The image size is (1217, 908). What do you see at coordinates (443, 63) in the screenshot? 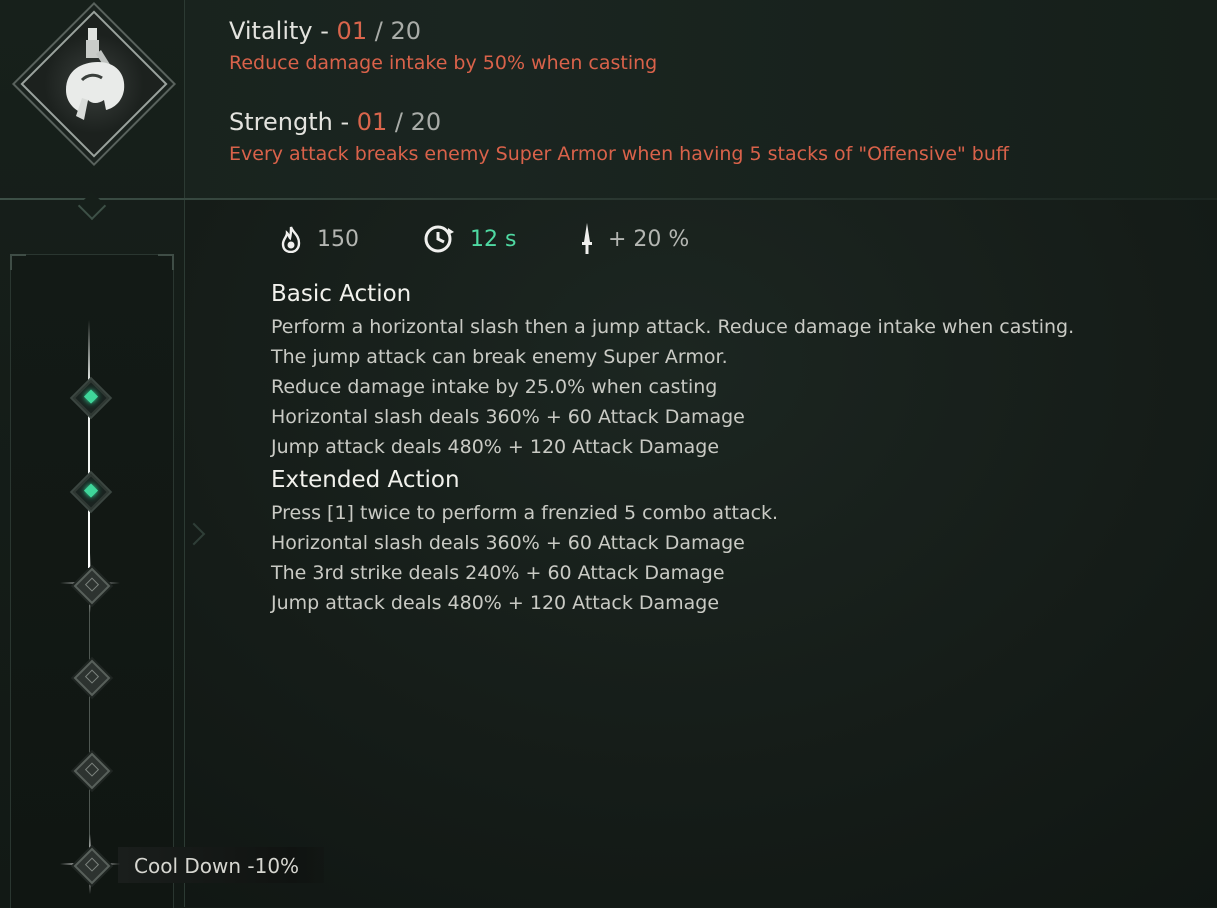
I see `vitality-description: Reduce damage intake by 50% when casting` at bounding box center [443, 63].